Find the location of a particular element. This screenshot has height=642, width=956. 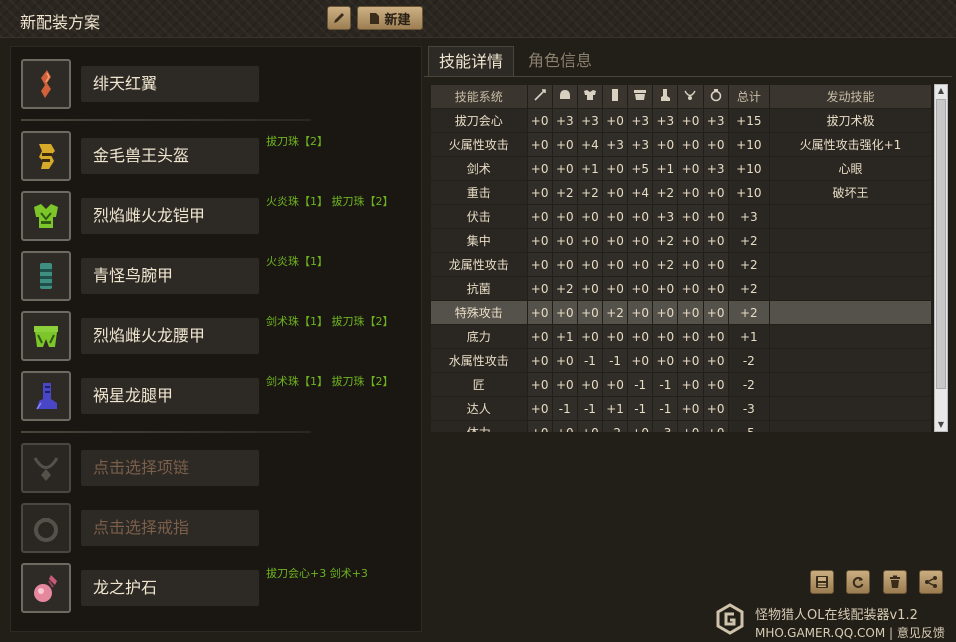

header-helmet-icon is located at coordinates (564, 96).